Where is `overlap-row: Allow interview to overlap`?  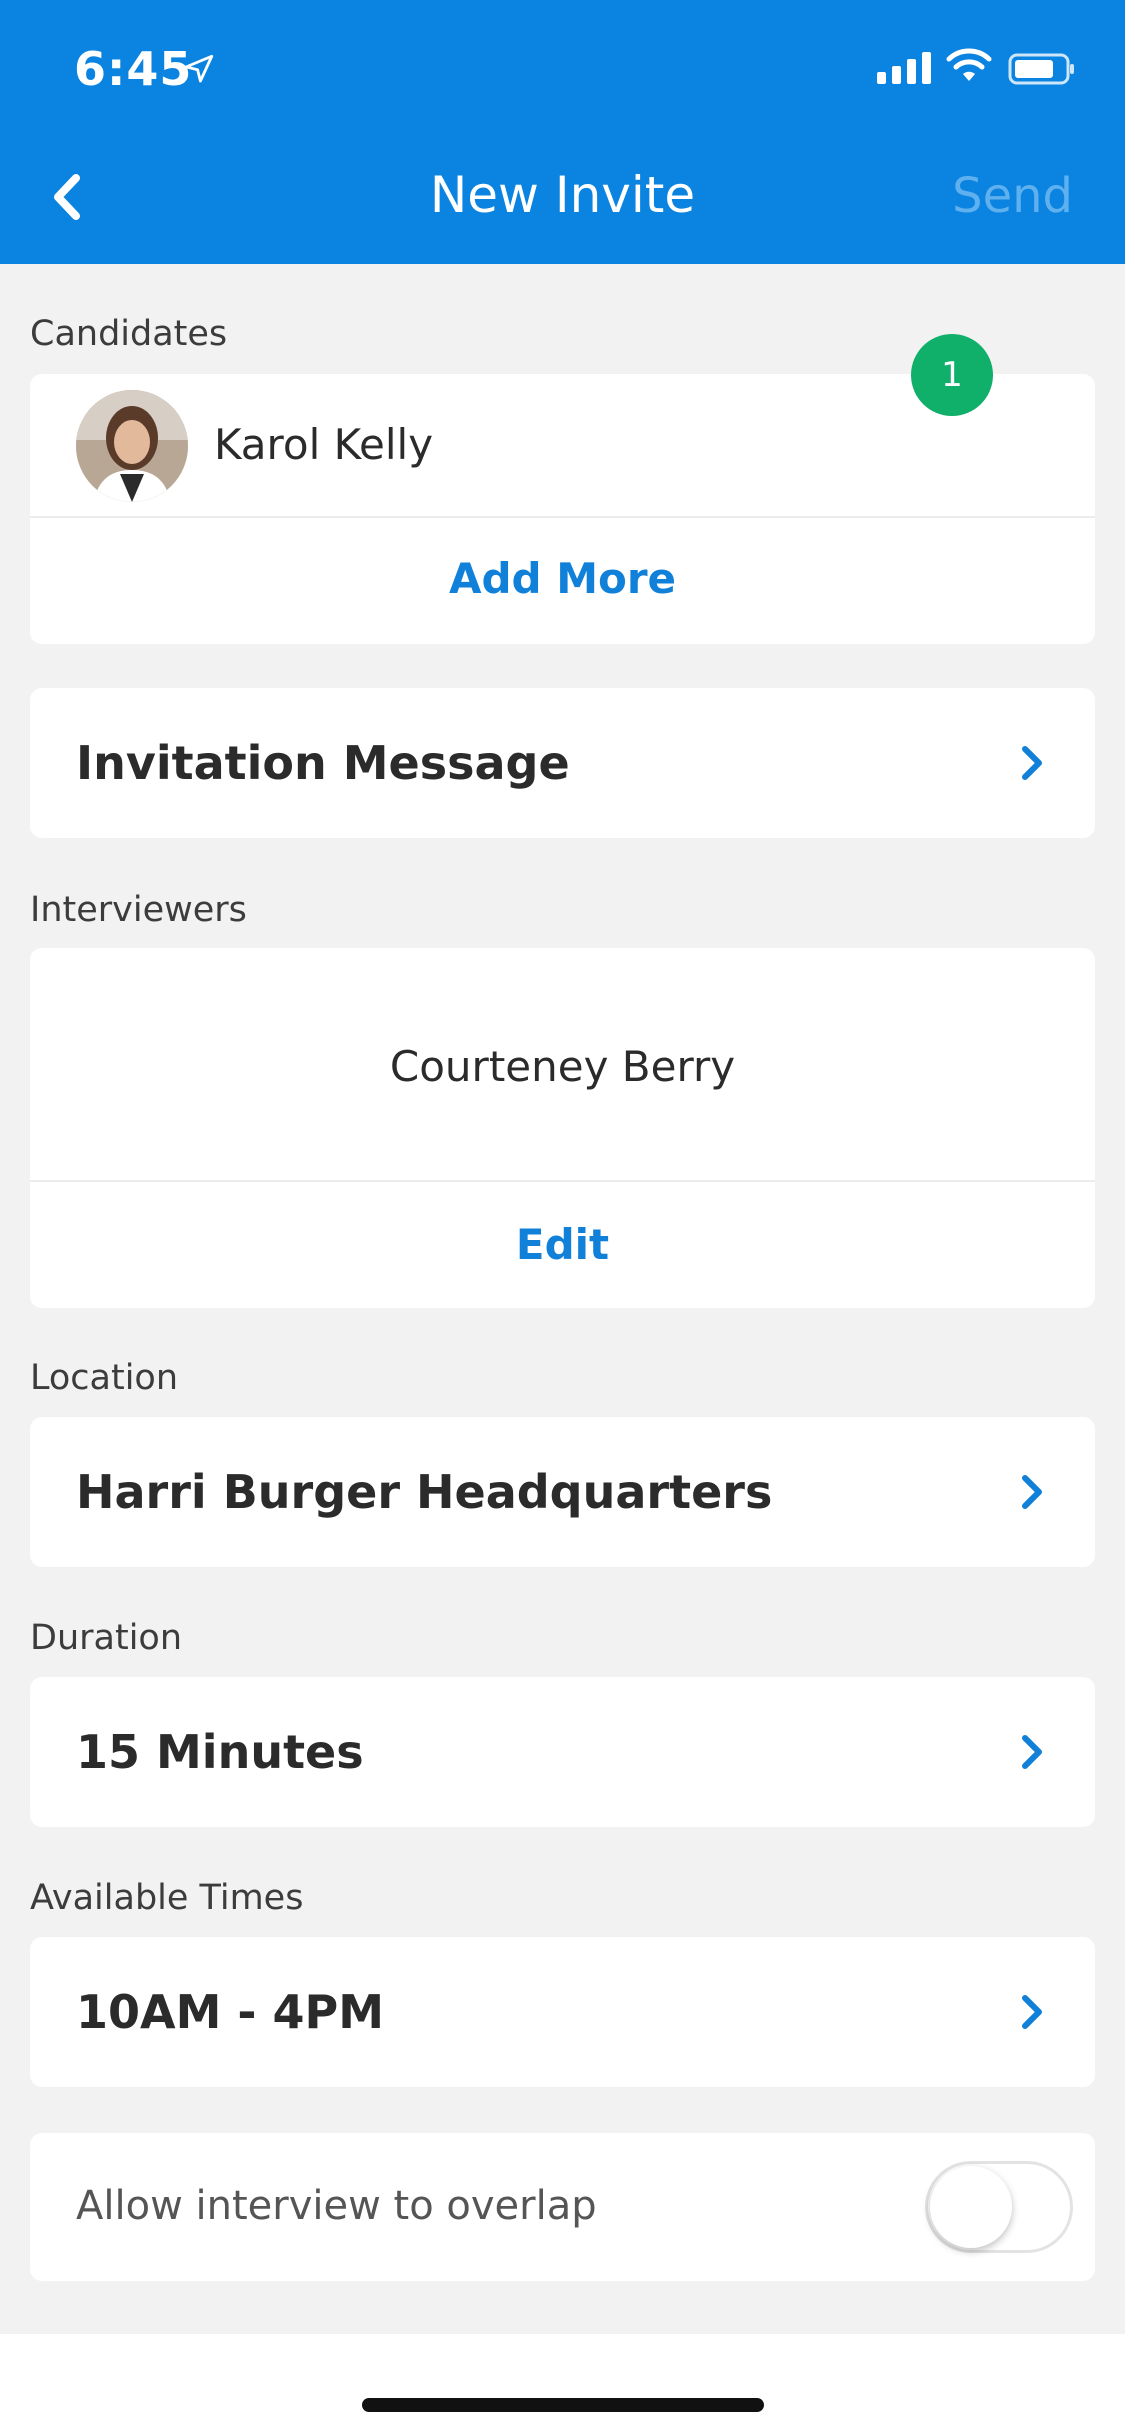
overlap-row: Allow interview to overlap is located at coordinates (562, 2207).